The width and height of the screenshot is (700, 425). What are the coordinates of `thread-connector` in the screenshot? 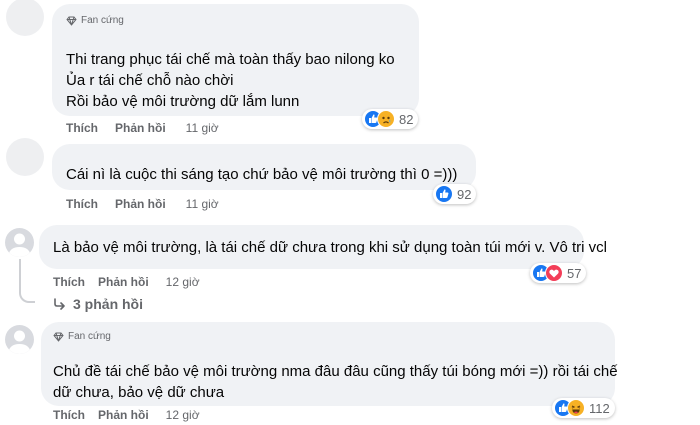 It's located at (27, 291).